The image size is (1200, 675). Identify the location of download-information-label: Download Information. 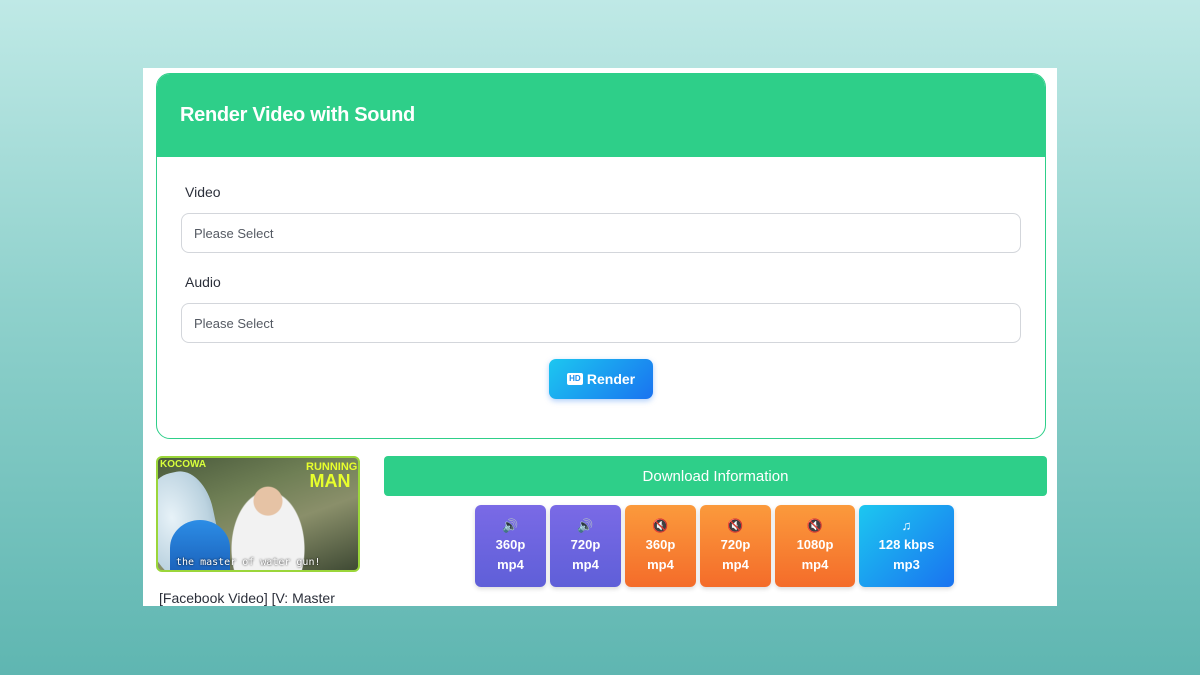
(715, 476).